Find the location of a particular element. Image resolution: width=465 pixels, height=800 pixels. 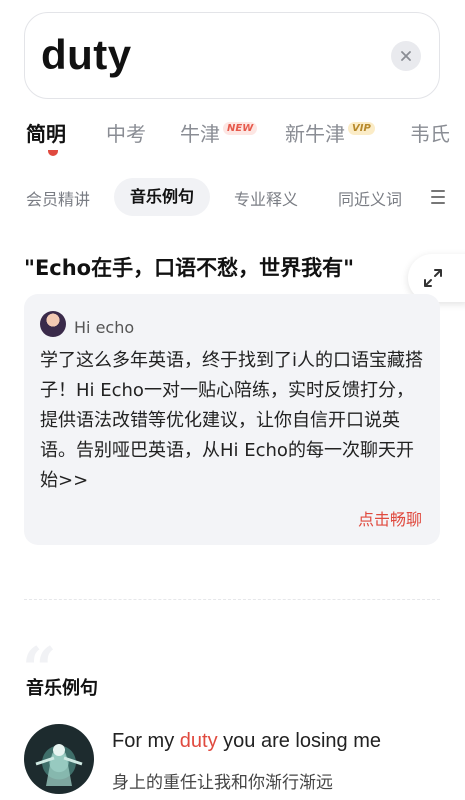

section-tabs: 会员精讲 音乐例句 专业释义 同近义词 is located at coordinates (232, 198).